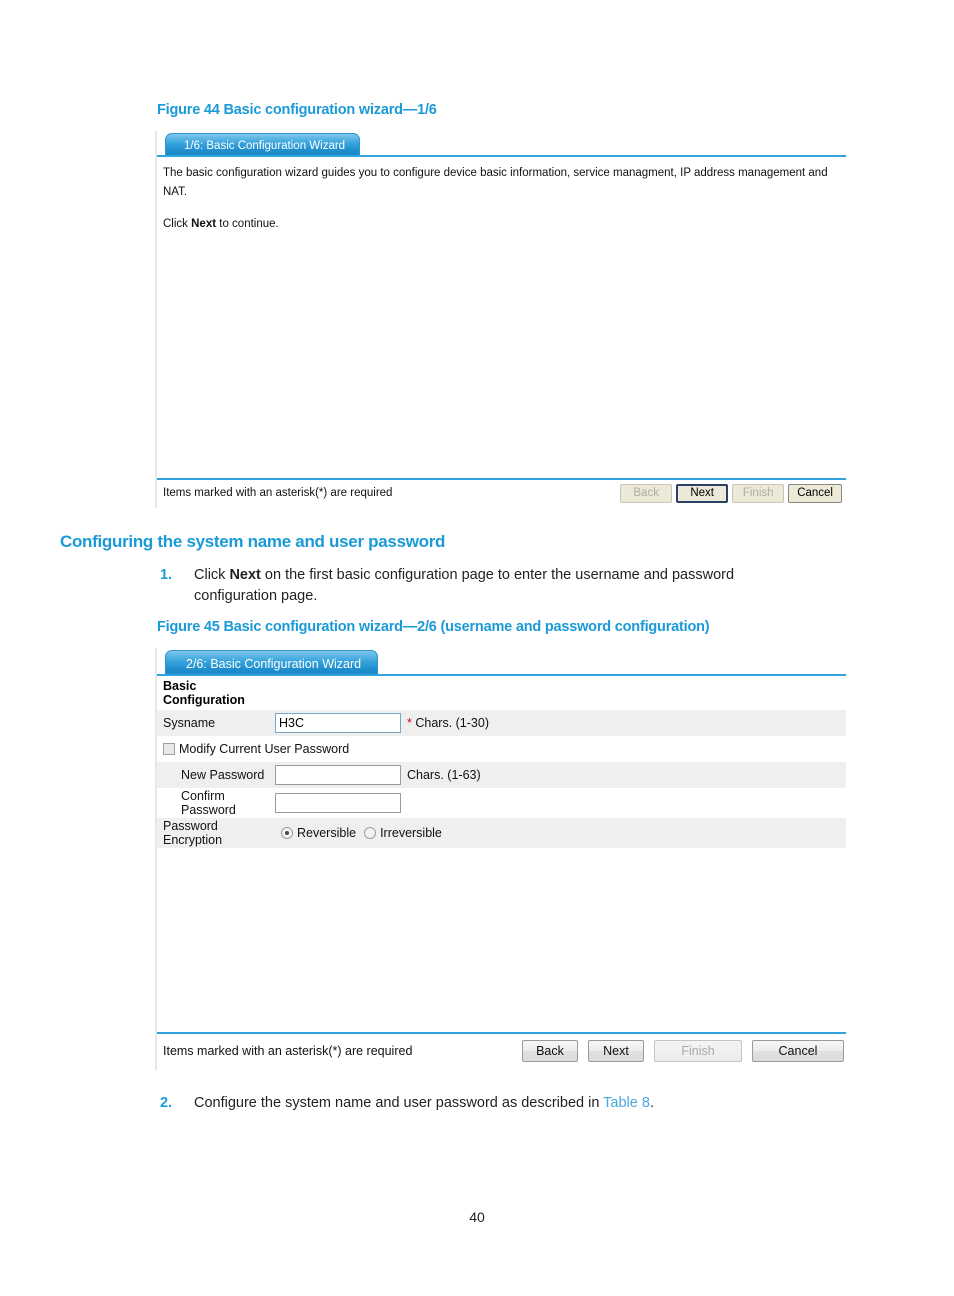 The width and height of the screenshot is (954, 1296). Describe the element at coordinates (189, 722) in the screenshot. I see `sysname-label: Sysname` at that location.